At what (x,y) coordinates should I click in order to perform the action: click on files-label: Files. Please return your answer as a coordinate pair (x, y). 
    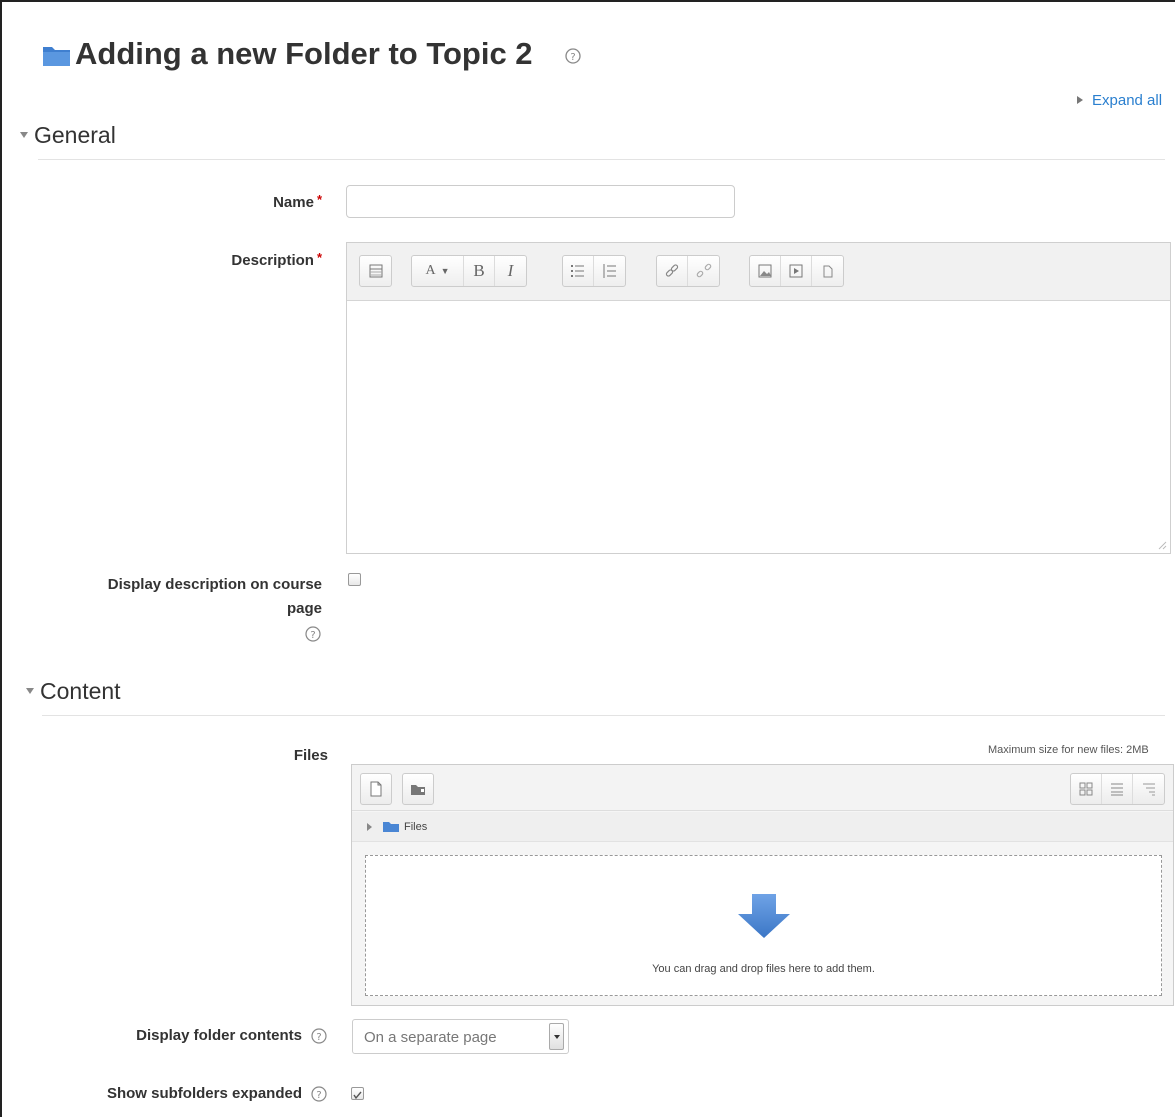
    Looking at the image, I should click on (310, 755).